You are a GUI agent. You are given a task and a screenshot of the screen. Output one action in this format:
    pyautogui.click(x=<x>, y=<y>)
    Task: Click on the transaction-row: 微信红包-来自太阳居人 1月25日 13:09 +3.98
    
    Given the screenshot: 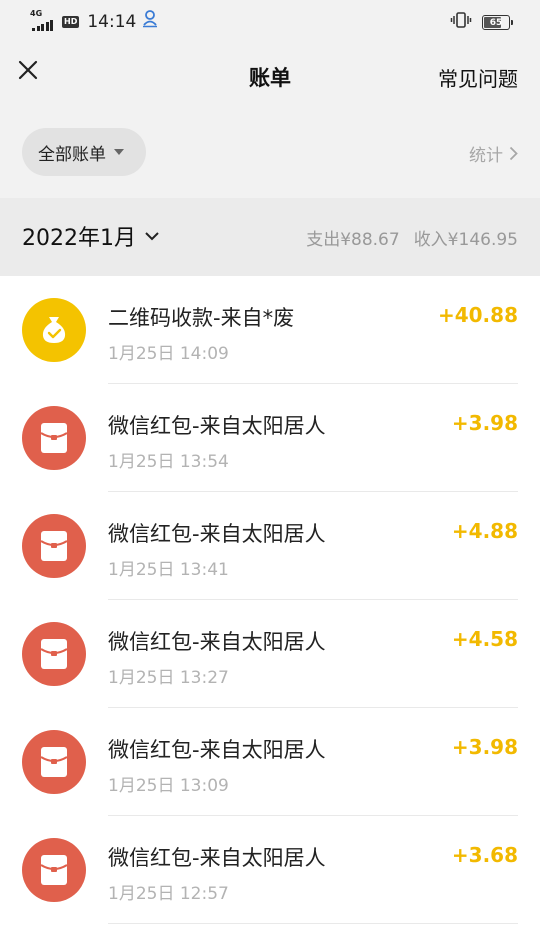 What is the action you would take?
    pyautogui.click(x=270, y=762)
    